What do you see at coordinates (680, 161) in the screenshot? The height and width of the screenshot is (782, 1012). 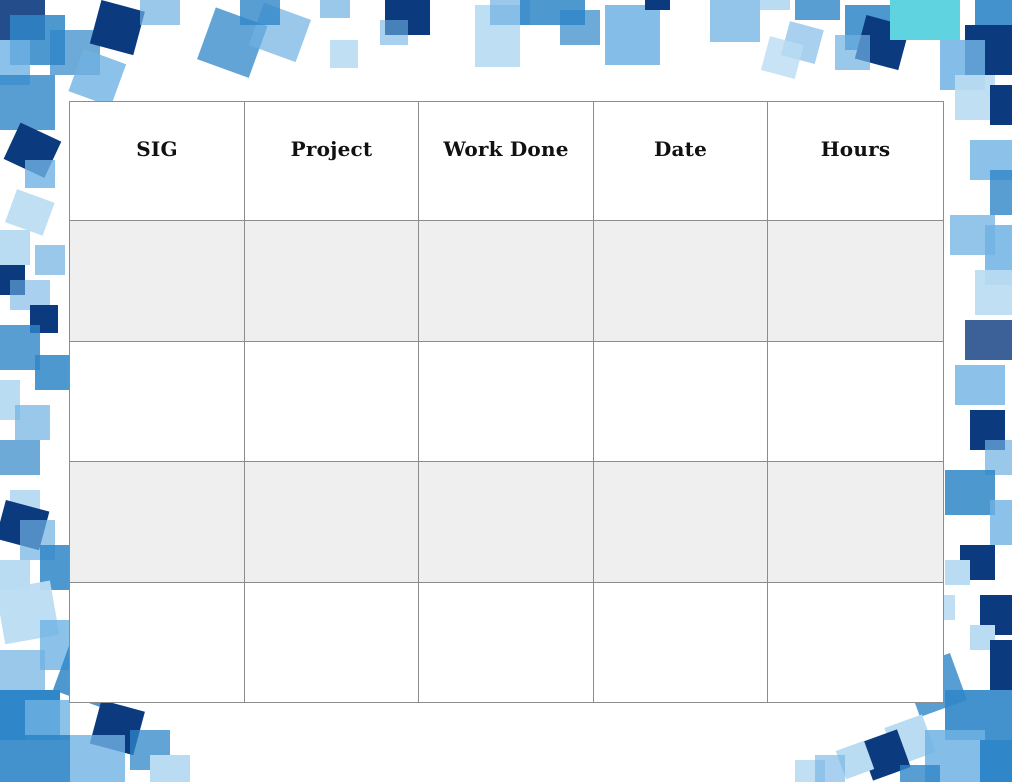 I see `column-header-date: Date` at bounding box center [680, 161].